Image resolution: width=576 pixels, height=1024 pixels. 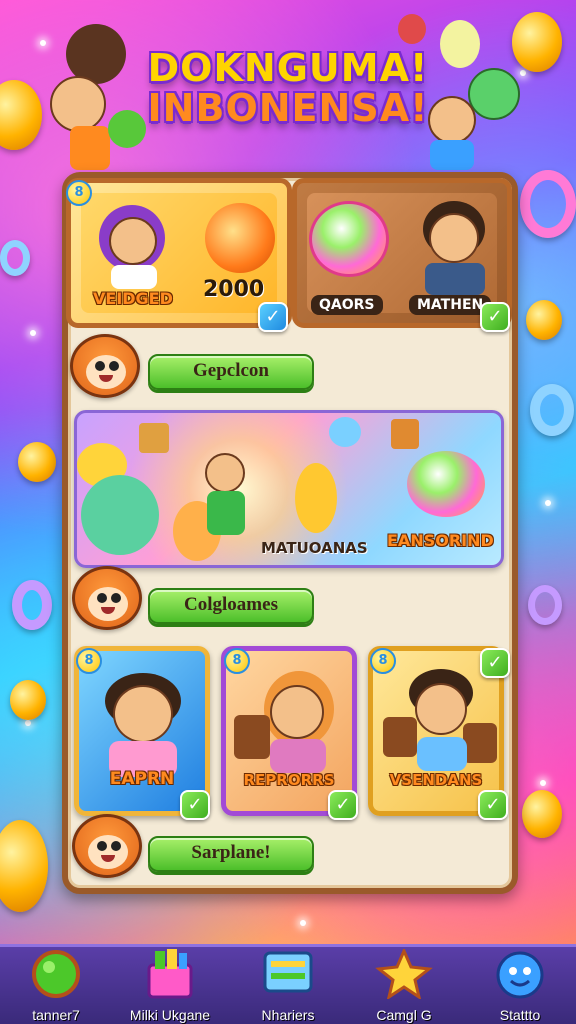 What do you see at coordinates (133, 298) in the screenshot?
I see `card-label: VEIDGED` at bounding box center [133, 298].